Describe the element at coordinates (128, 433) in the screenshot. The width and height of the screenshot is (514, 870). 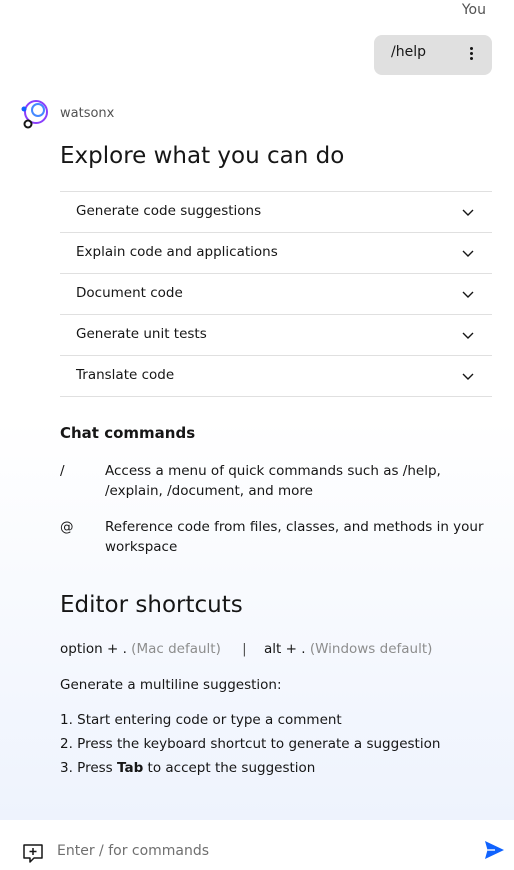
I see `chat-commands-heading: Chat commands` at that location.